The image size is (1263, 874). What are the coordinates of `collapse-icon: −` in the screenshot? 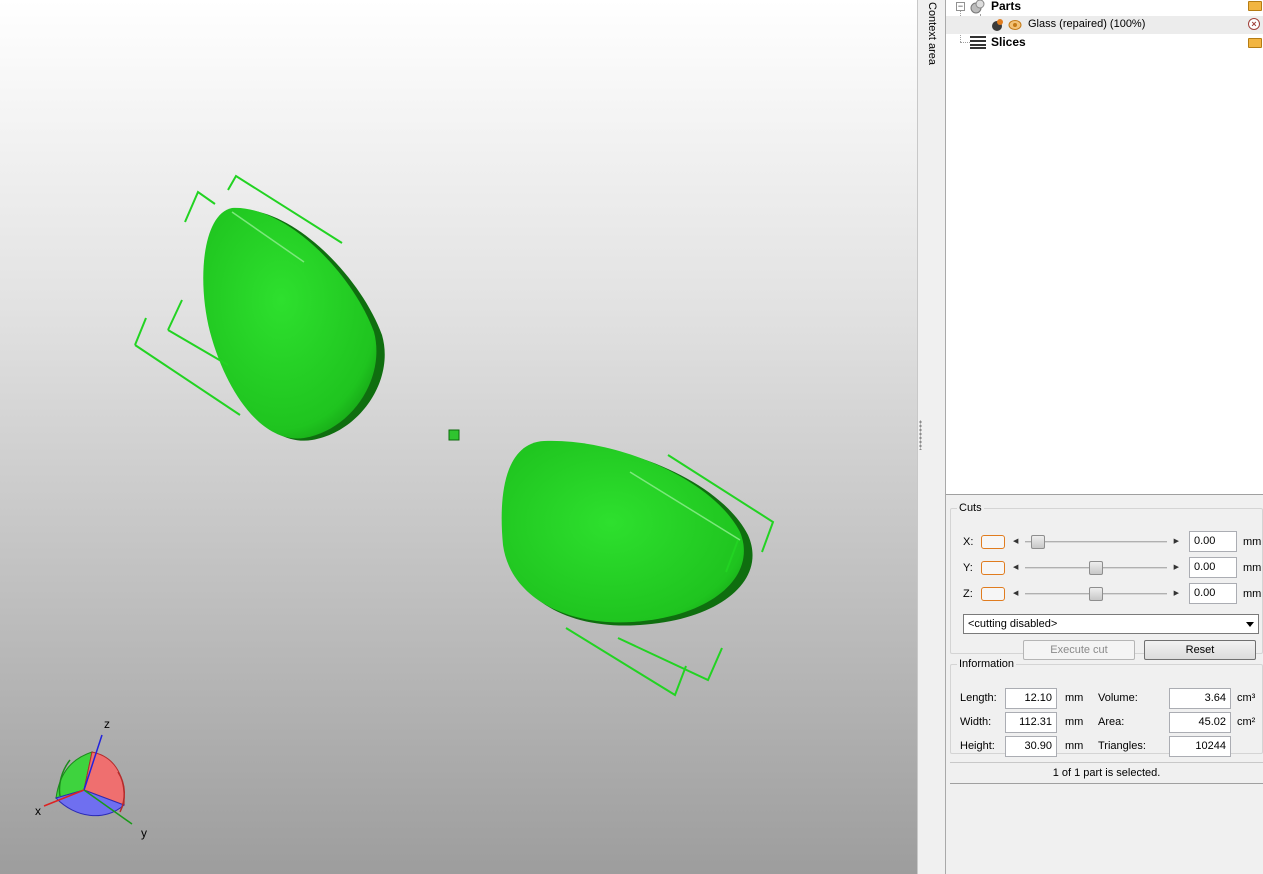 It's located at (960, 6).